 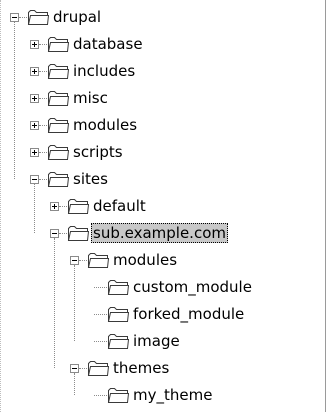 I want to click on collapse-toggle-sites-icon, so click(x=34, y=179).